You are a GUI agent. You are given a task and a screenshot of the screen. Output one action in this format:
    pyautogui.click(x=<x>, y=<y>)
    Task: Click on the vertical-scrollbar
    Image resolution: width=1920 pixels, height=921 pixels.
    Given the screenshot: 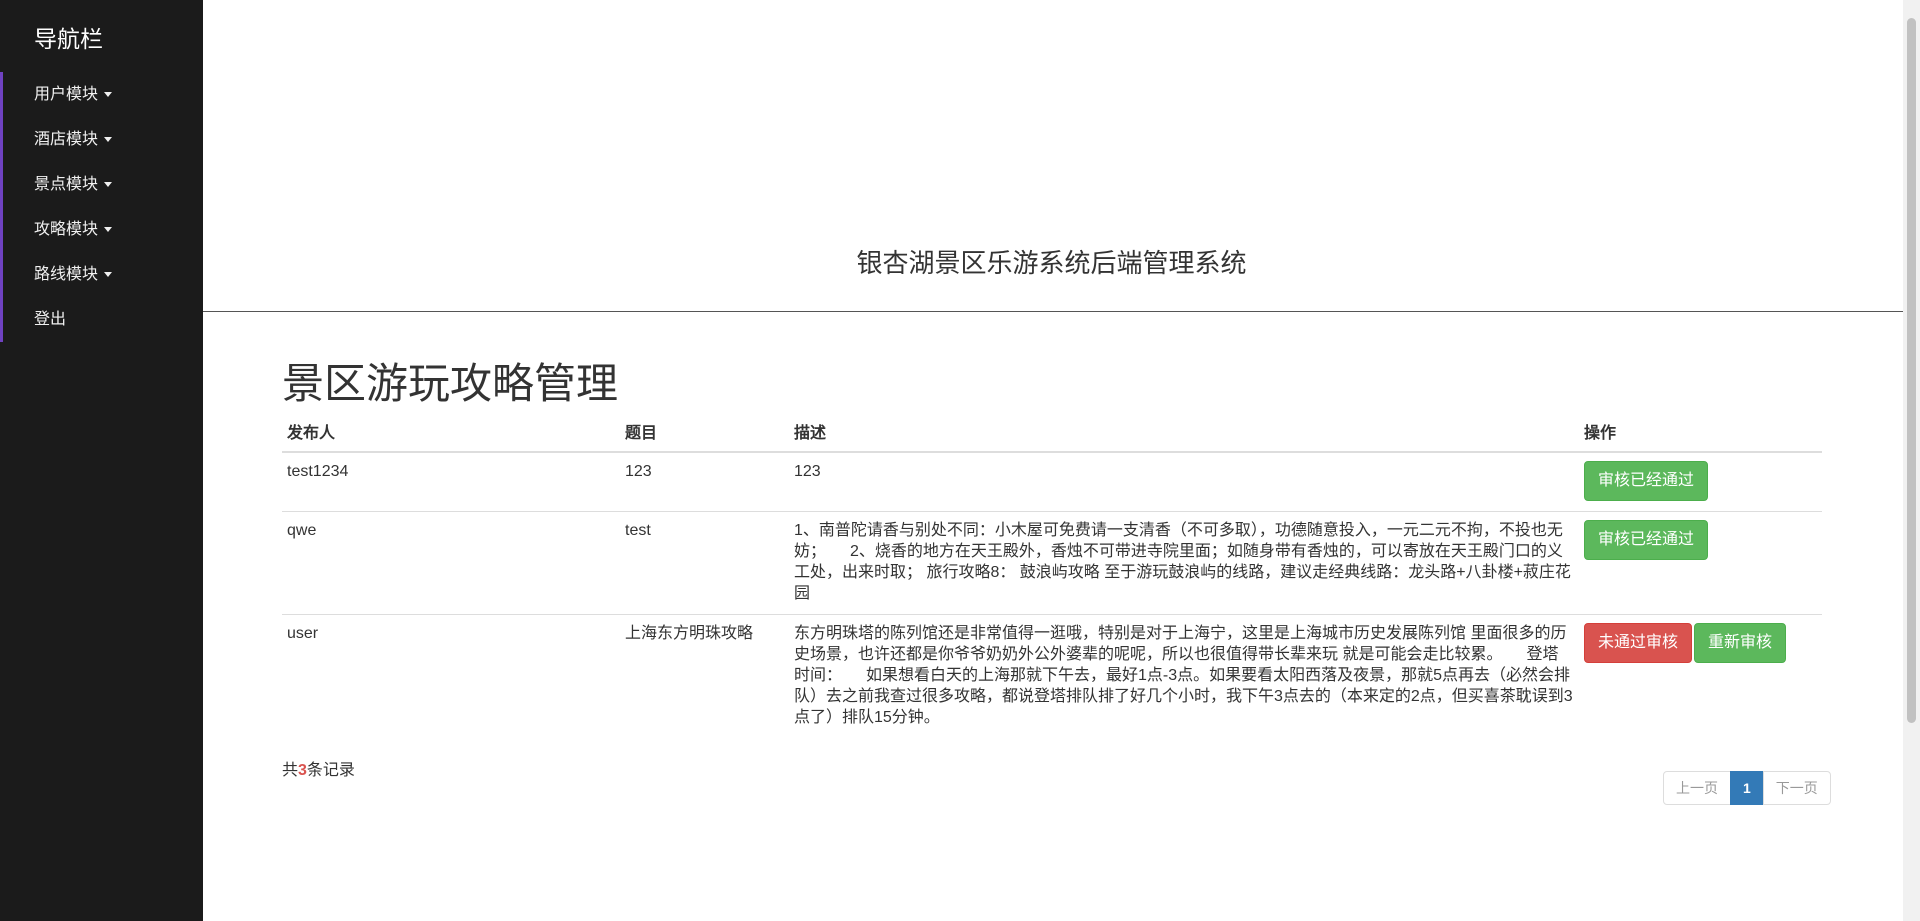 What is the action you would take?
    pyautogui.click(x=1911, y=460)
    